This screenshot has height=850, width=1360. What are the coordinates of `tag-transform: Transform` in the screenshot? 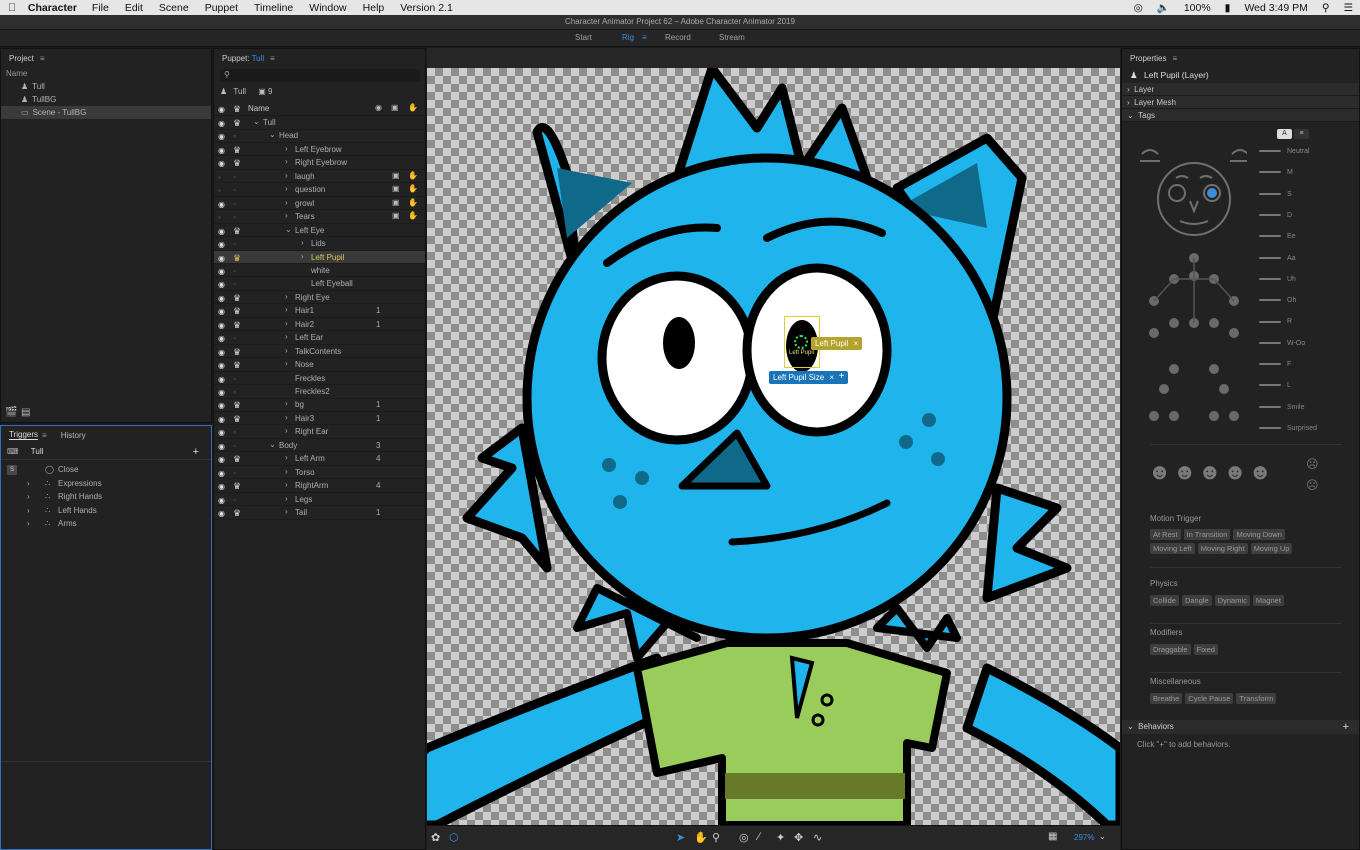 It's located at (1256, 698).